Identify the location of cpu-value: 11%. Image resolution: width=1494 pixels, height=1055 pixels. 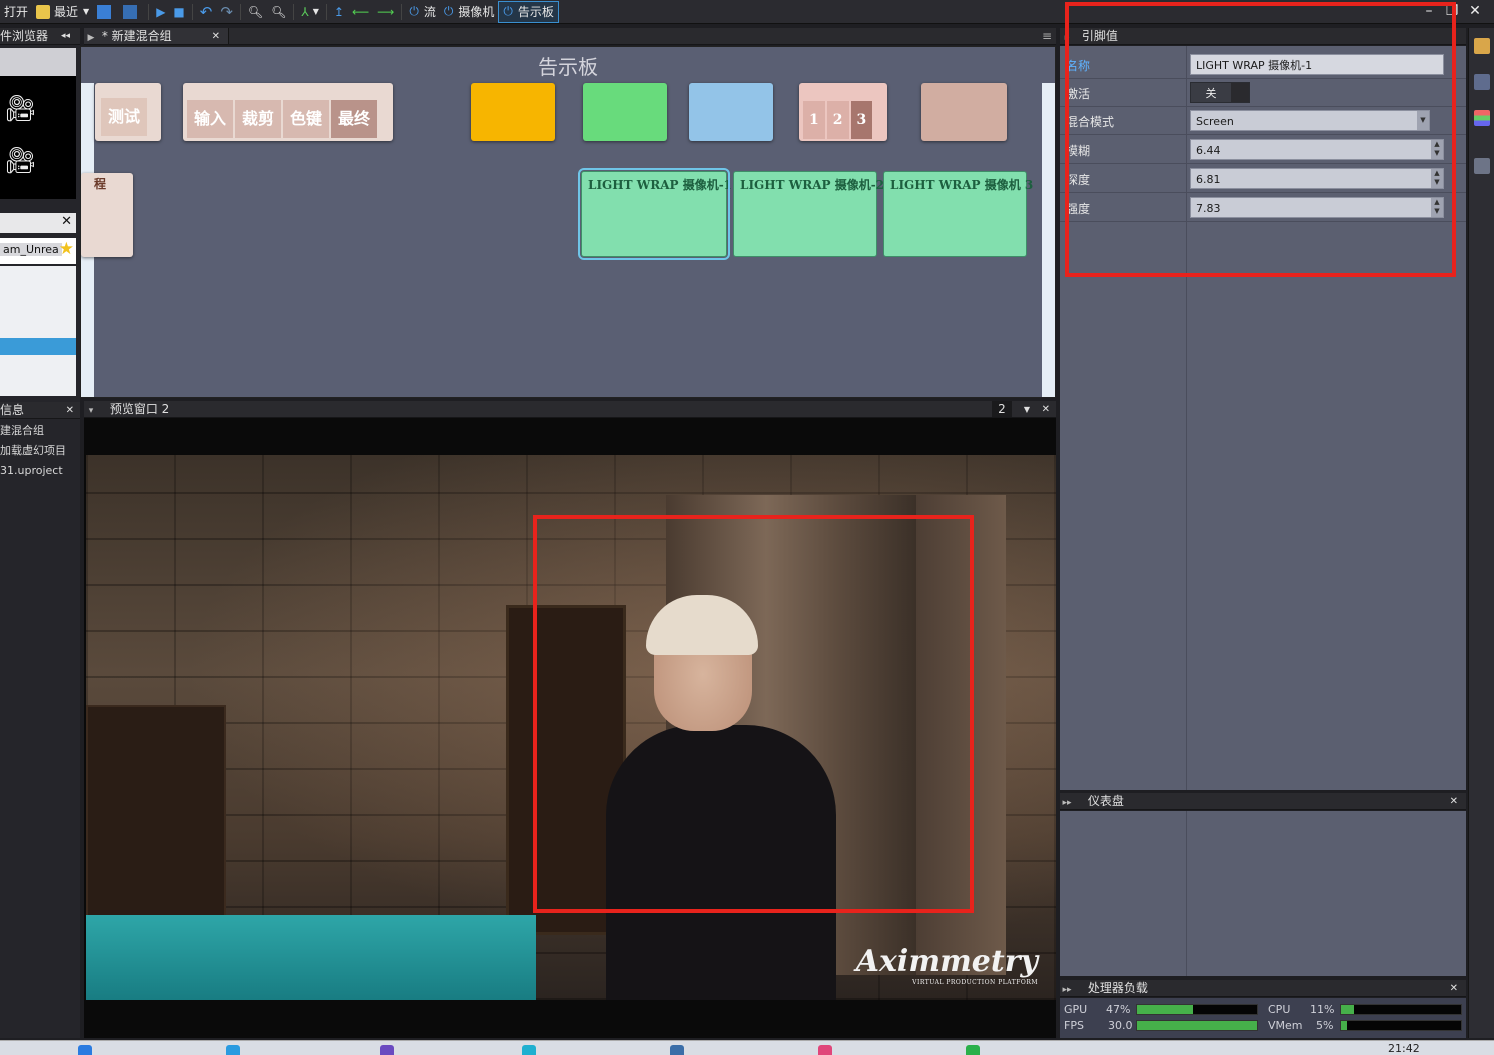
(1322, 1009).